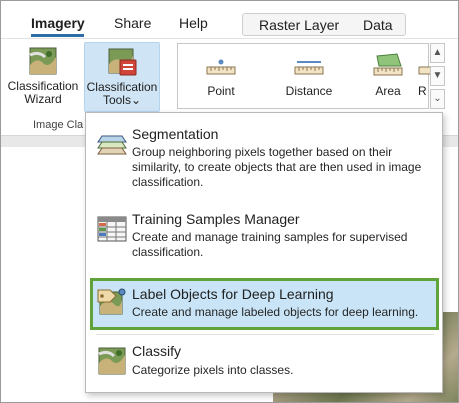  I want to click on active-tab-indicator, so click(57, 35).